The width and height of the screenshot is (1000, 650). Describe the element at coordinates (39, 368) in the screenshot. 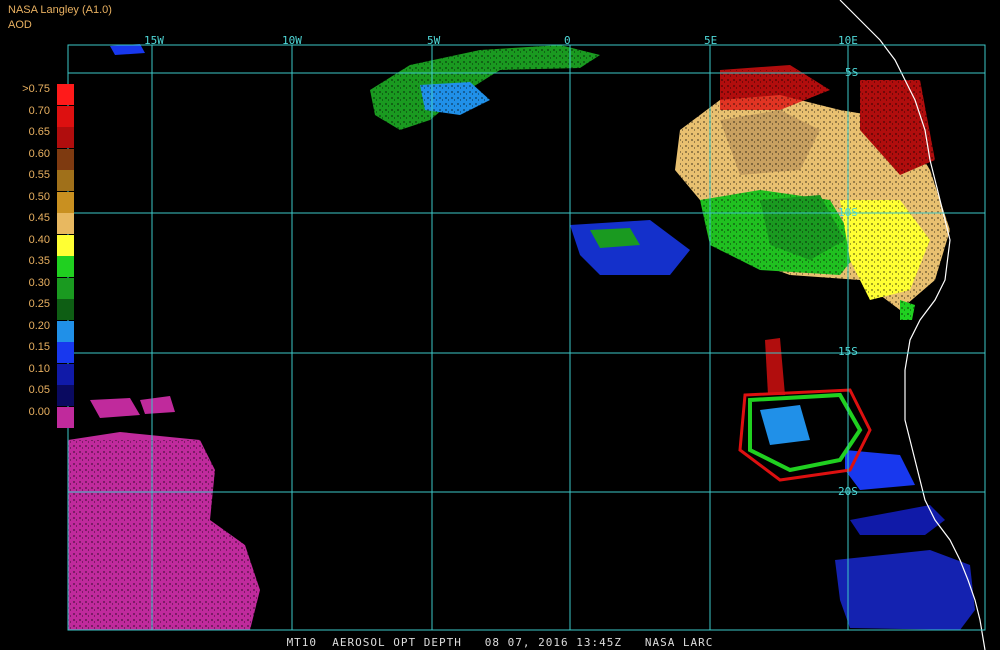

I see `legend-label: 0.10` at that location.